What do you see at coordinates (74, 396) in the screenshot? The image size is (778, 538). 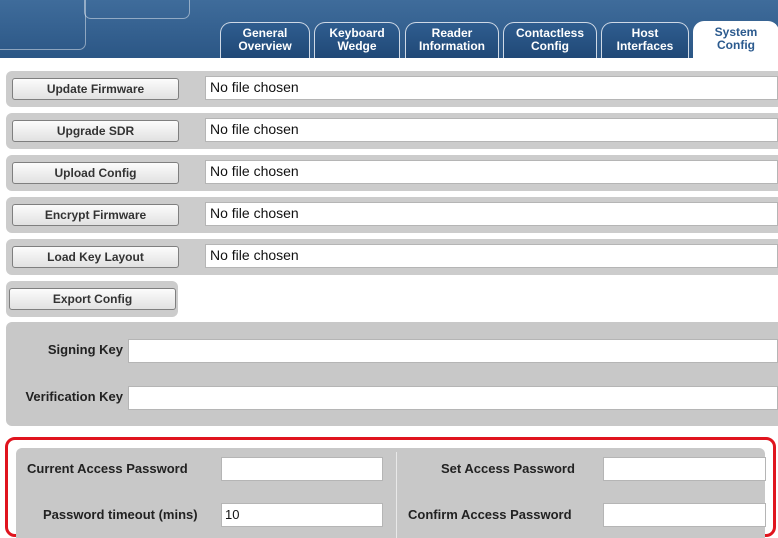 I see `verification-key-label: Verification Key` at bounding box center [74, 396].